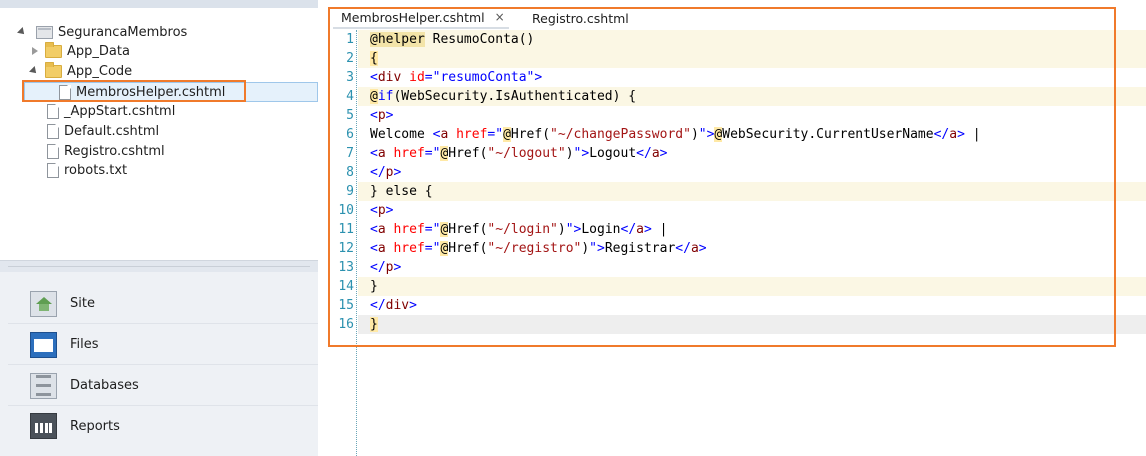 Image resolution: width=1146 pixels, height=456 pixels. I want to click on nav-item-reports: Reports, so click(163, 426).